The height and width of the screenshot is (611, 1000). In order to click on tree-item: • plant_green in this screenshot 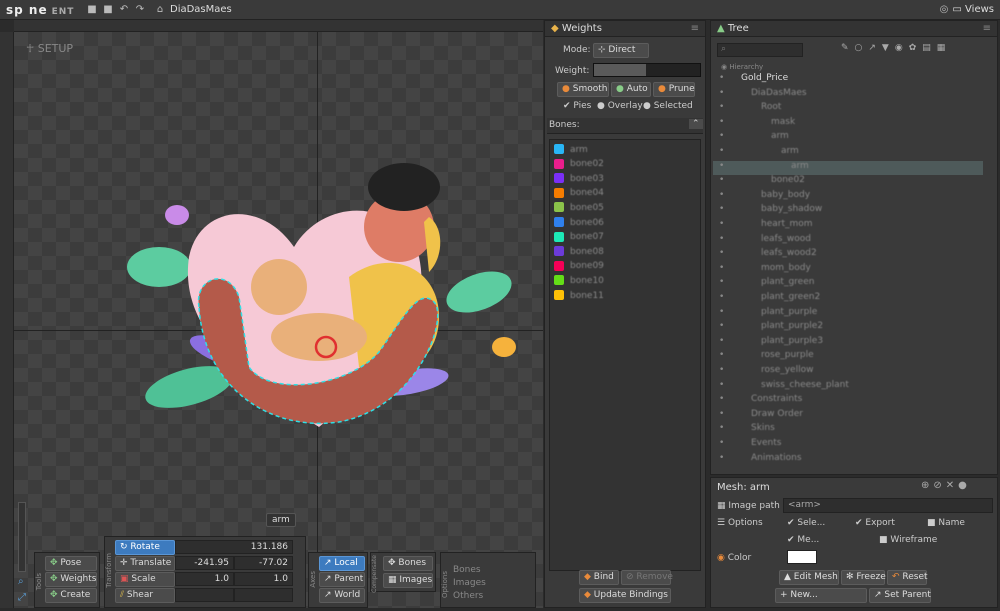, I will do `click(848, 284)`.